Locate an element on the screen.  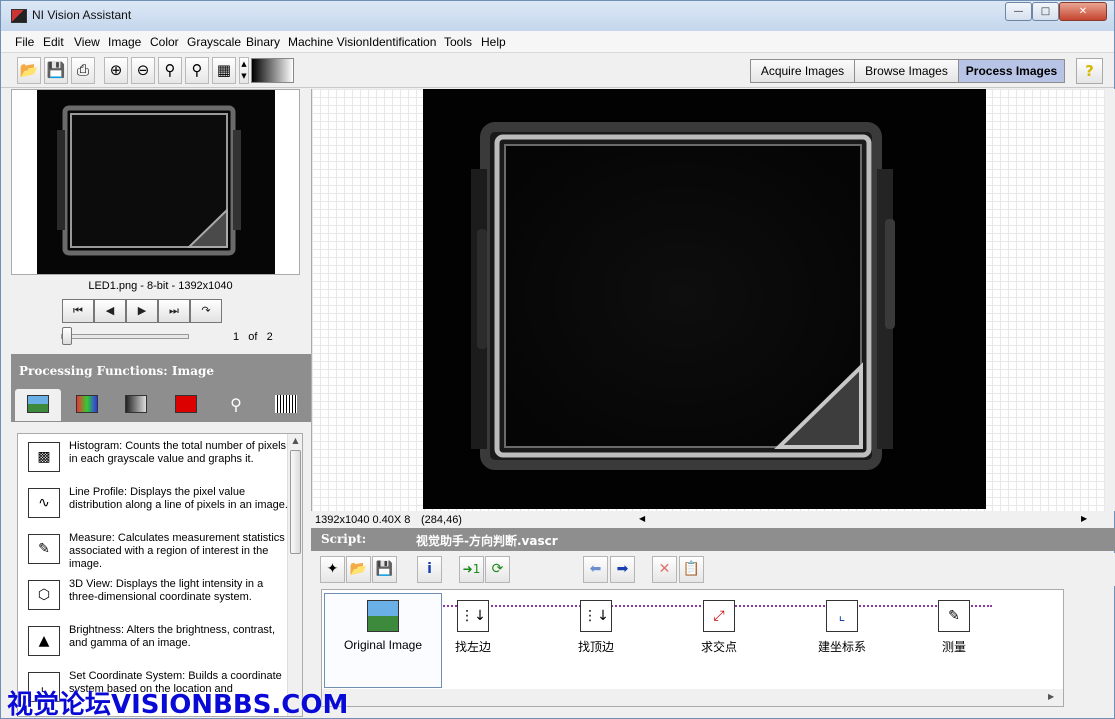
viewer-scrollbar is located at coordinates (1110, 300).